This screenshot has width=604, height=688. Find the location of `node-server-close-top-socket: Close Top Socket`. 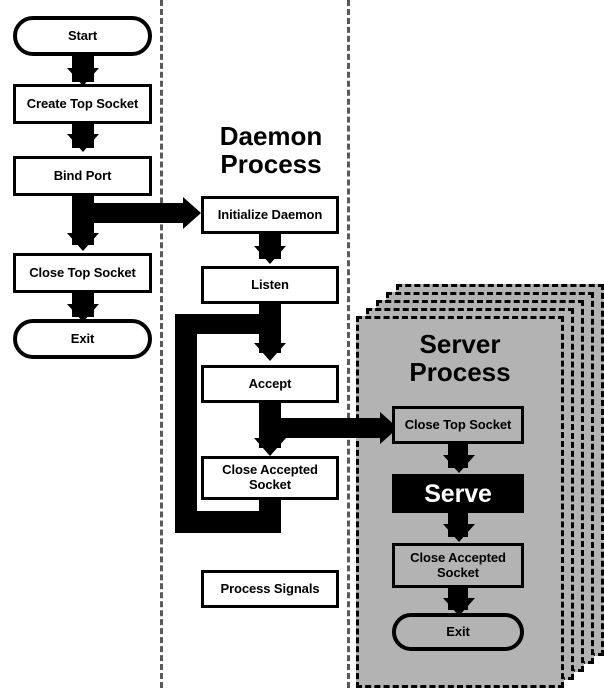

node-server-close-top-socket: Close Top Socket is located at coordinates (458, 425).